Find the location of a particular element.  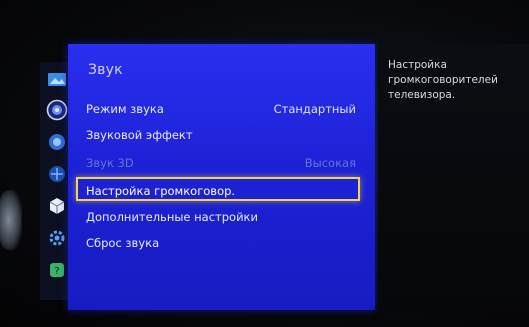

menu-item-label: Звуковой эффект is located at coordinates (139, 135).